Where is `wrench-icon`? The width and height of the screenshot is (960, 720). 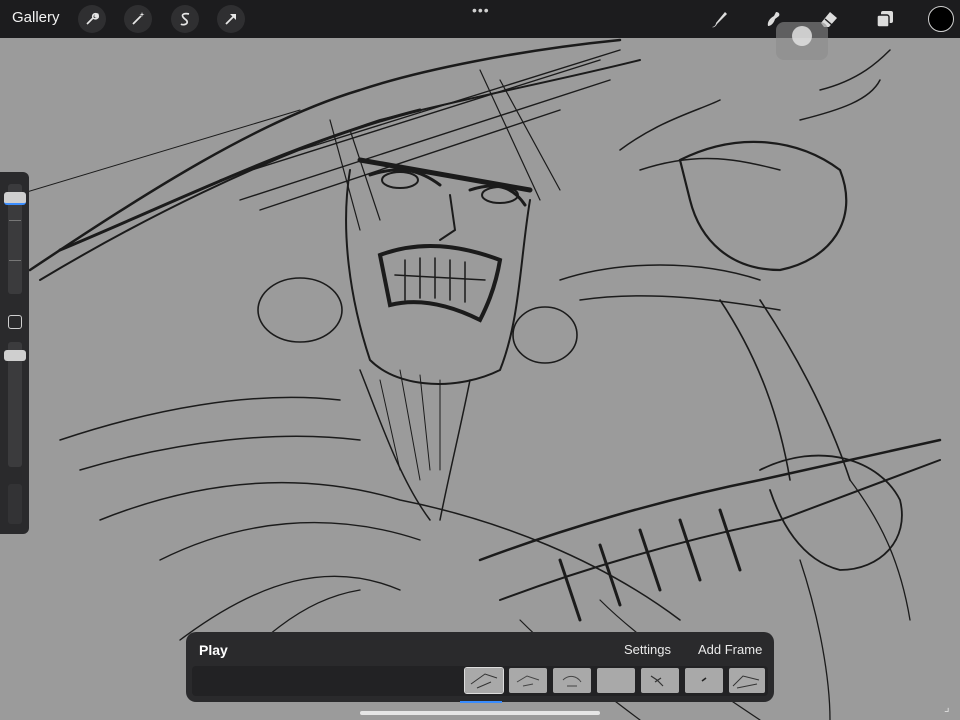 wrench-icon is located at coordinates (92, 19).